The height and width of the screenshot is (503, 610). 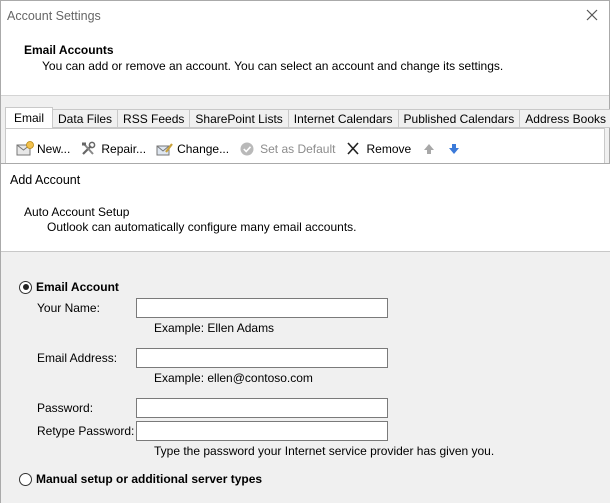 I want to click on tab-data-files: Data Files, so click(x=86, y=118).